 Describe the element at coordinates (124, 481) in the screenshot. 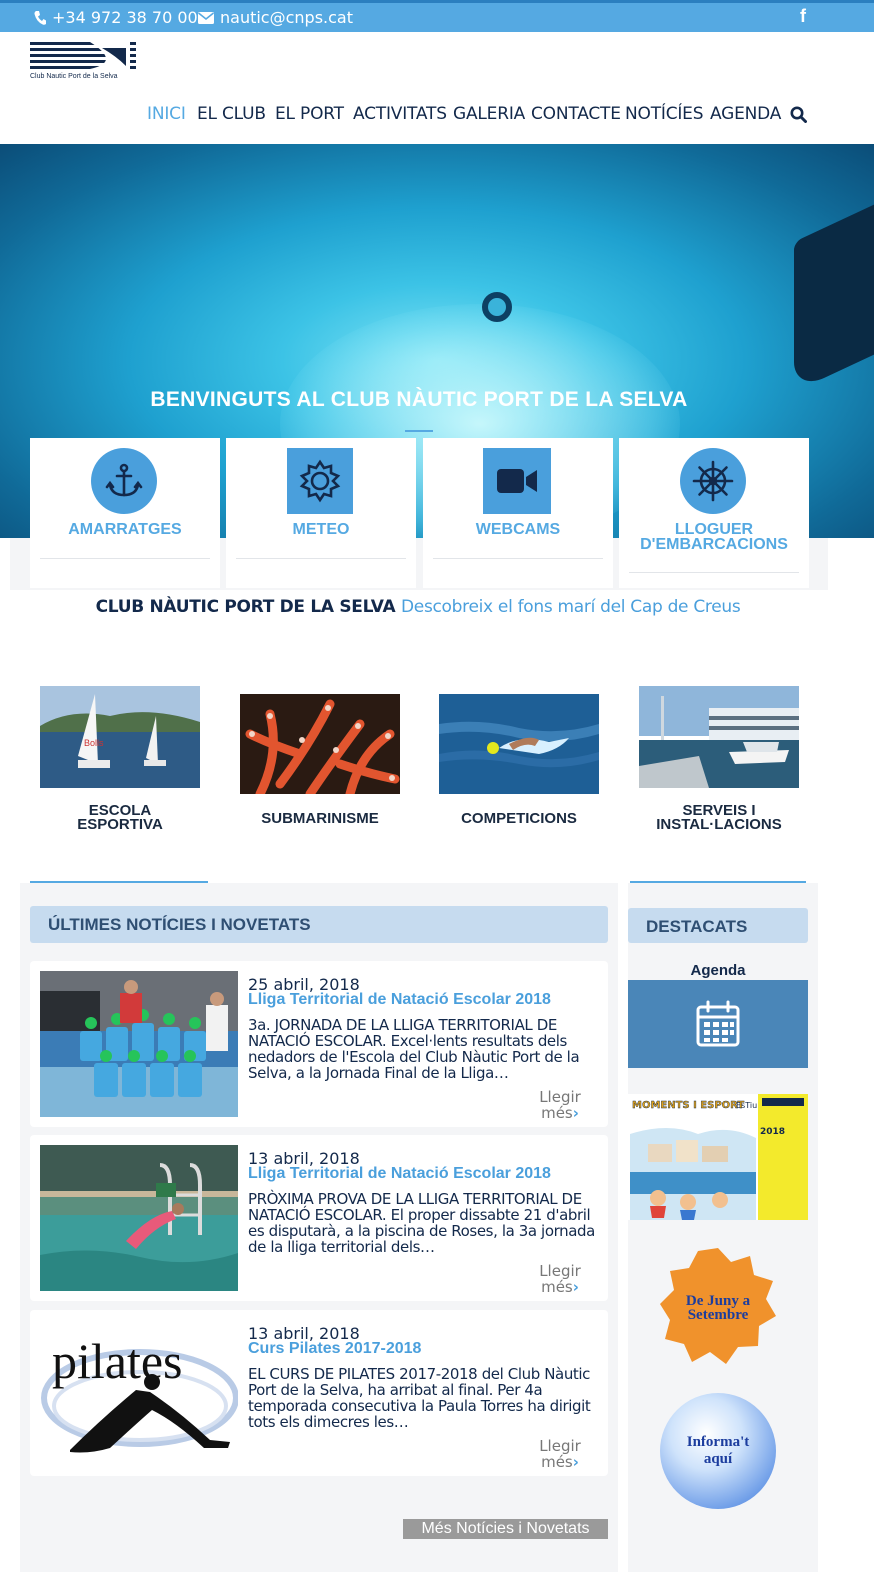

I see `anchor-icon` at that location.